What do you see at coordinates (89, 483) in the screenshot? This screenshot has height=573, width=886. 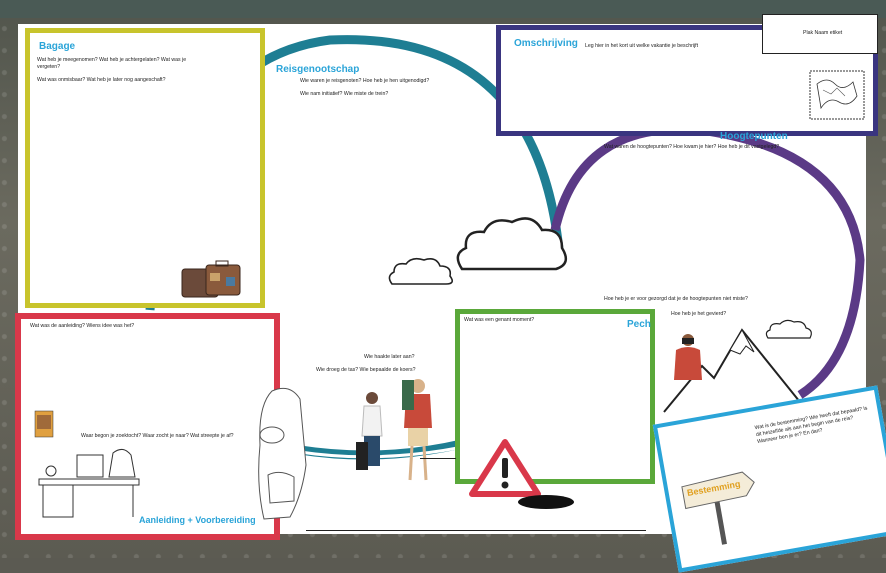 I see `desk-sketch-icon` at bounding box center [89, 483].